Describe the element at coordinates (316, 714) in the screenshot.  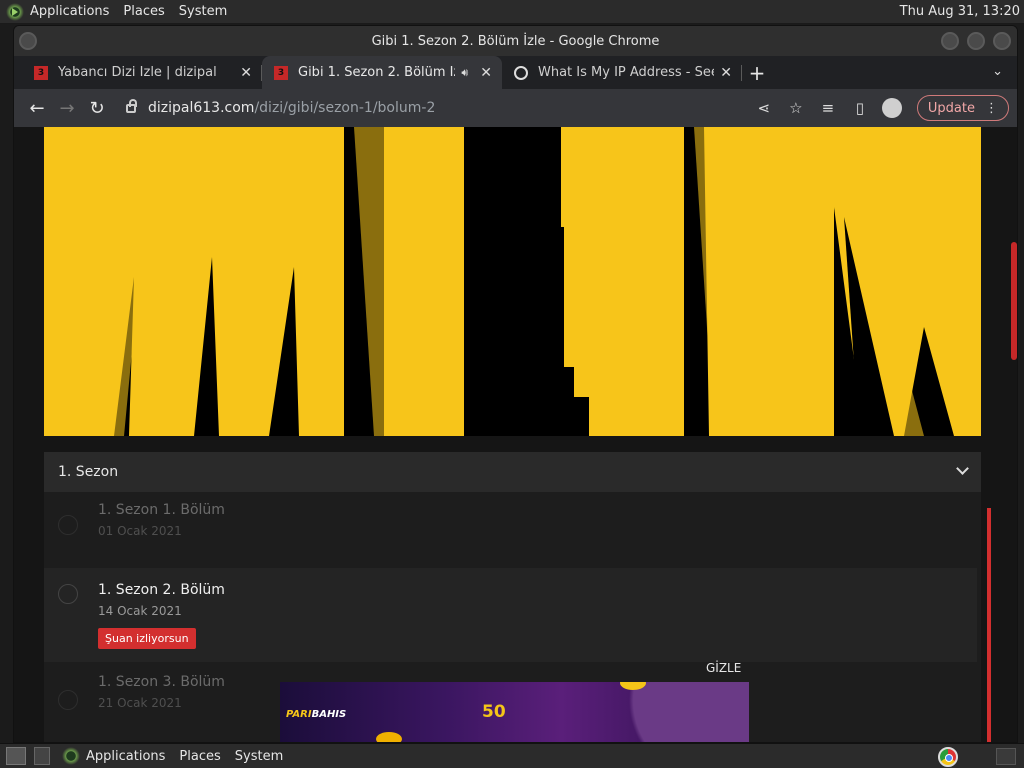
I see `ad-brand: PARIBAHIS` at that location.